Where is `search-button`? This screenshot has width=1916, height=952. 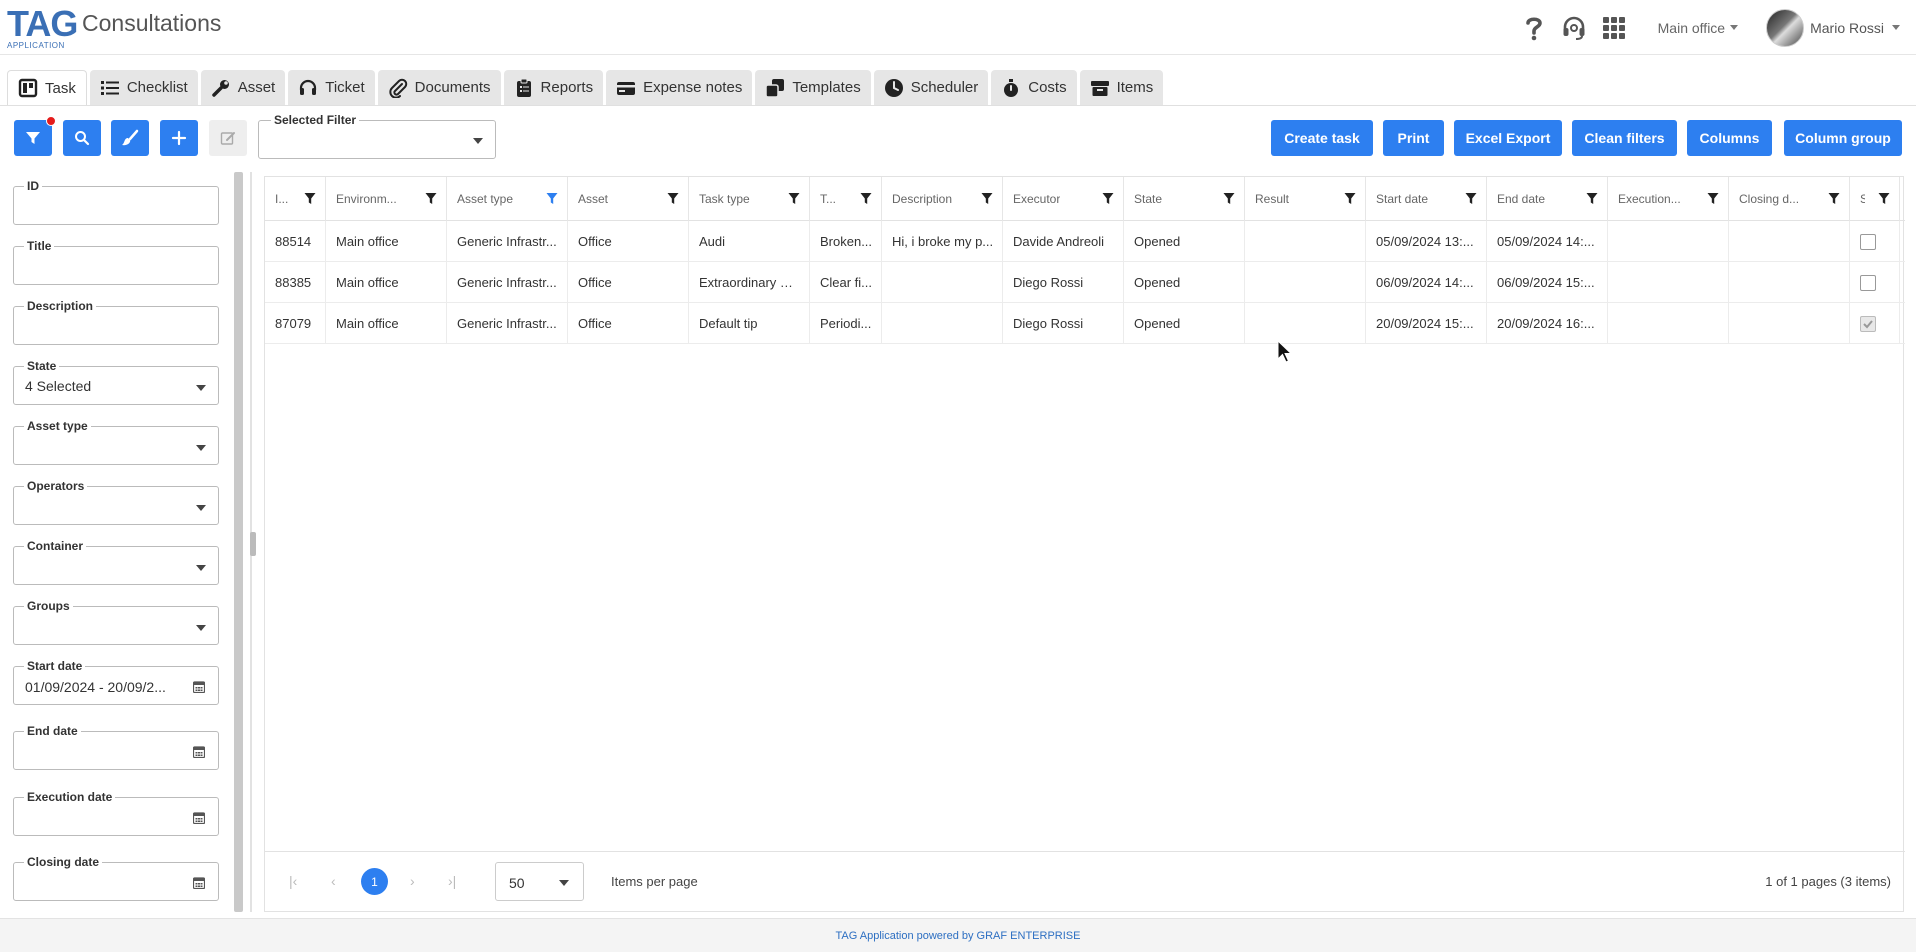 search-button is located at coordinates (82, 138).